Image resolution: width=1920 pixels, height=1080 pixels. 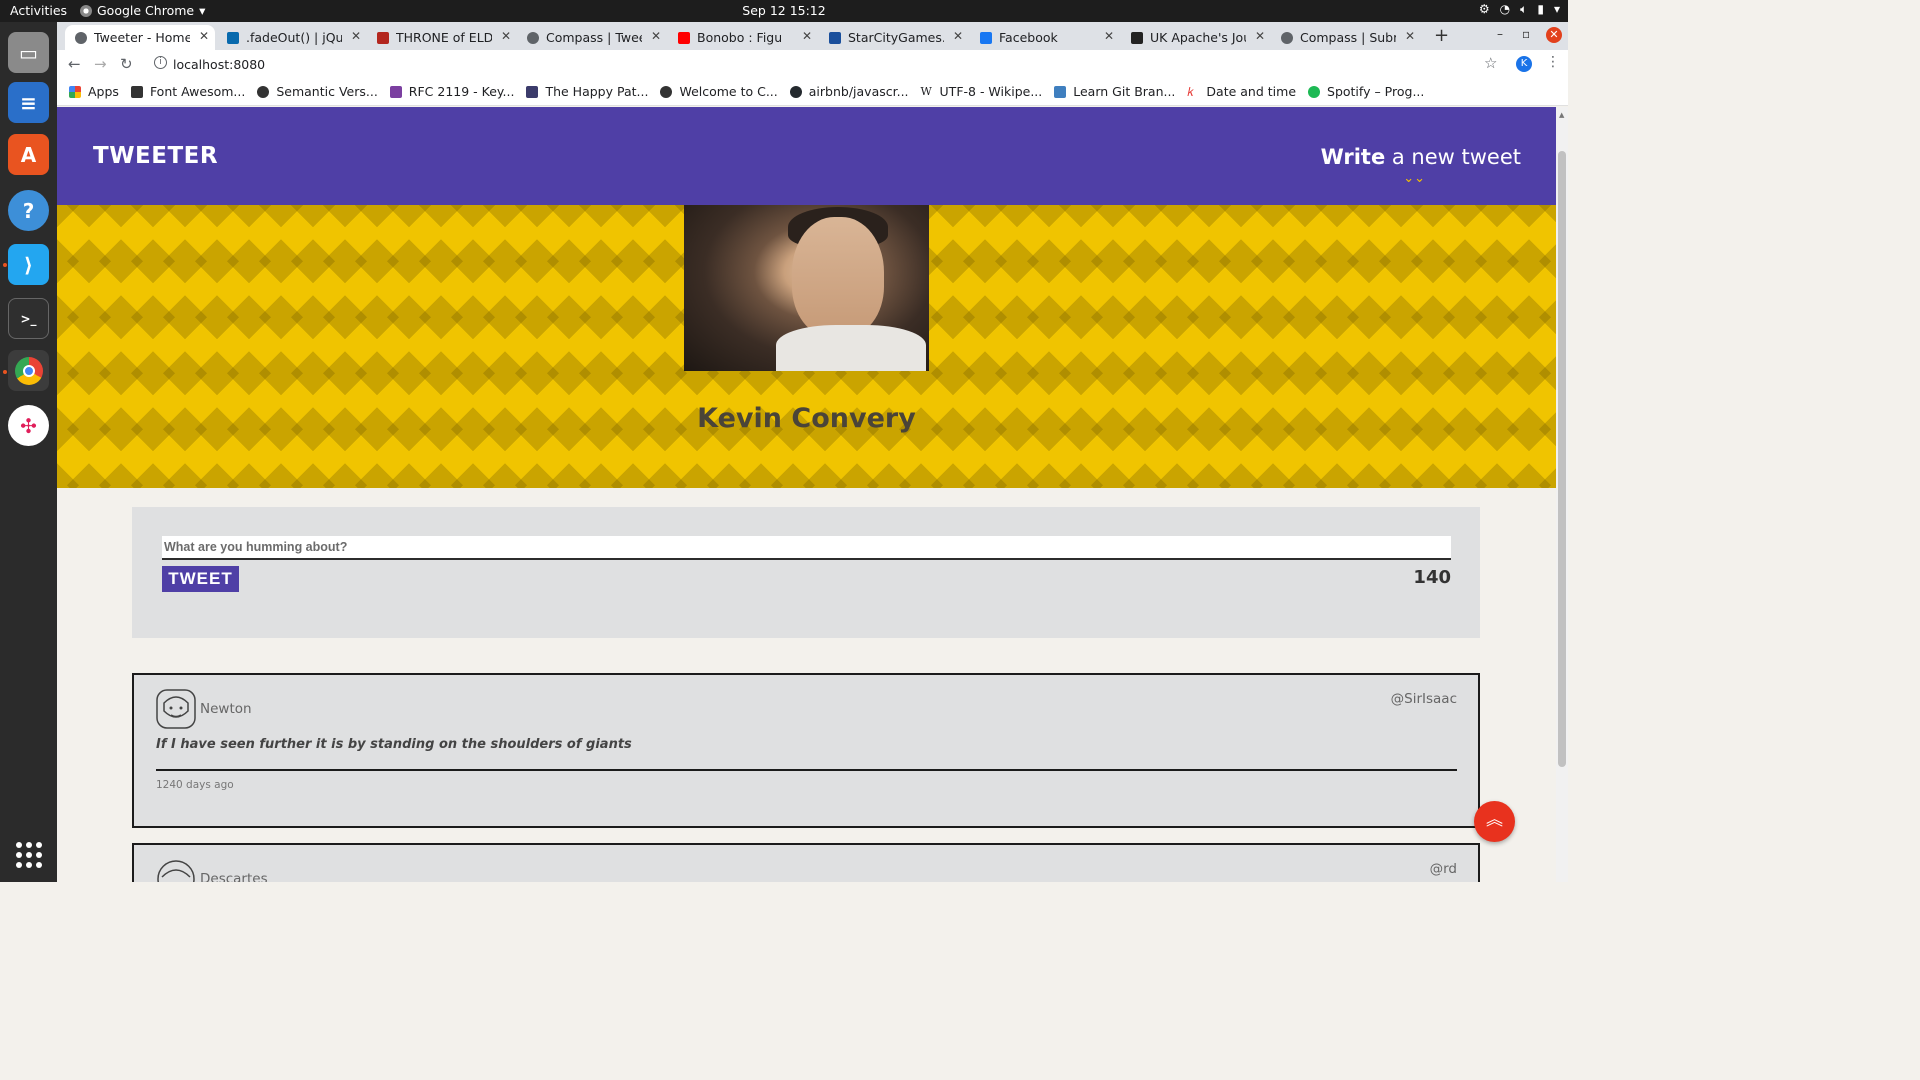 I want to click on back-icon: ←, so click(x=74, y=64).